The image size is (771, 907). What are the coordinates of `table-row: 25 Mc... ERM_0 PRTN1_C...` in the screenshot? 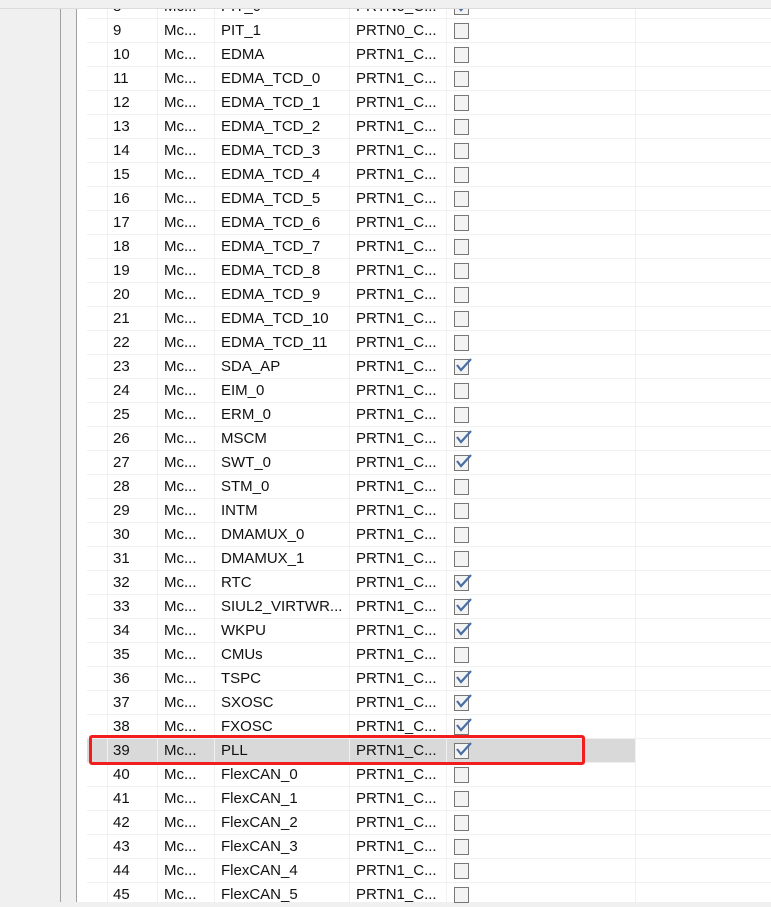 It's located at (429, 415).